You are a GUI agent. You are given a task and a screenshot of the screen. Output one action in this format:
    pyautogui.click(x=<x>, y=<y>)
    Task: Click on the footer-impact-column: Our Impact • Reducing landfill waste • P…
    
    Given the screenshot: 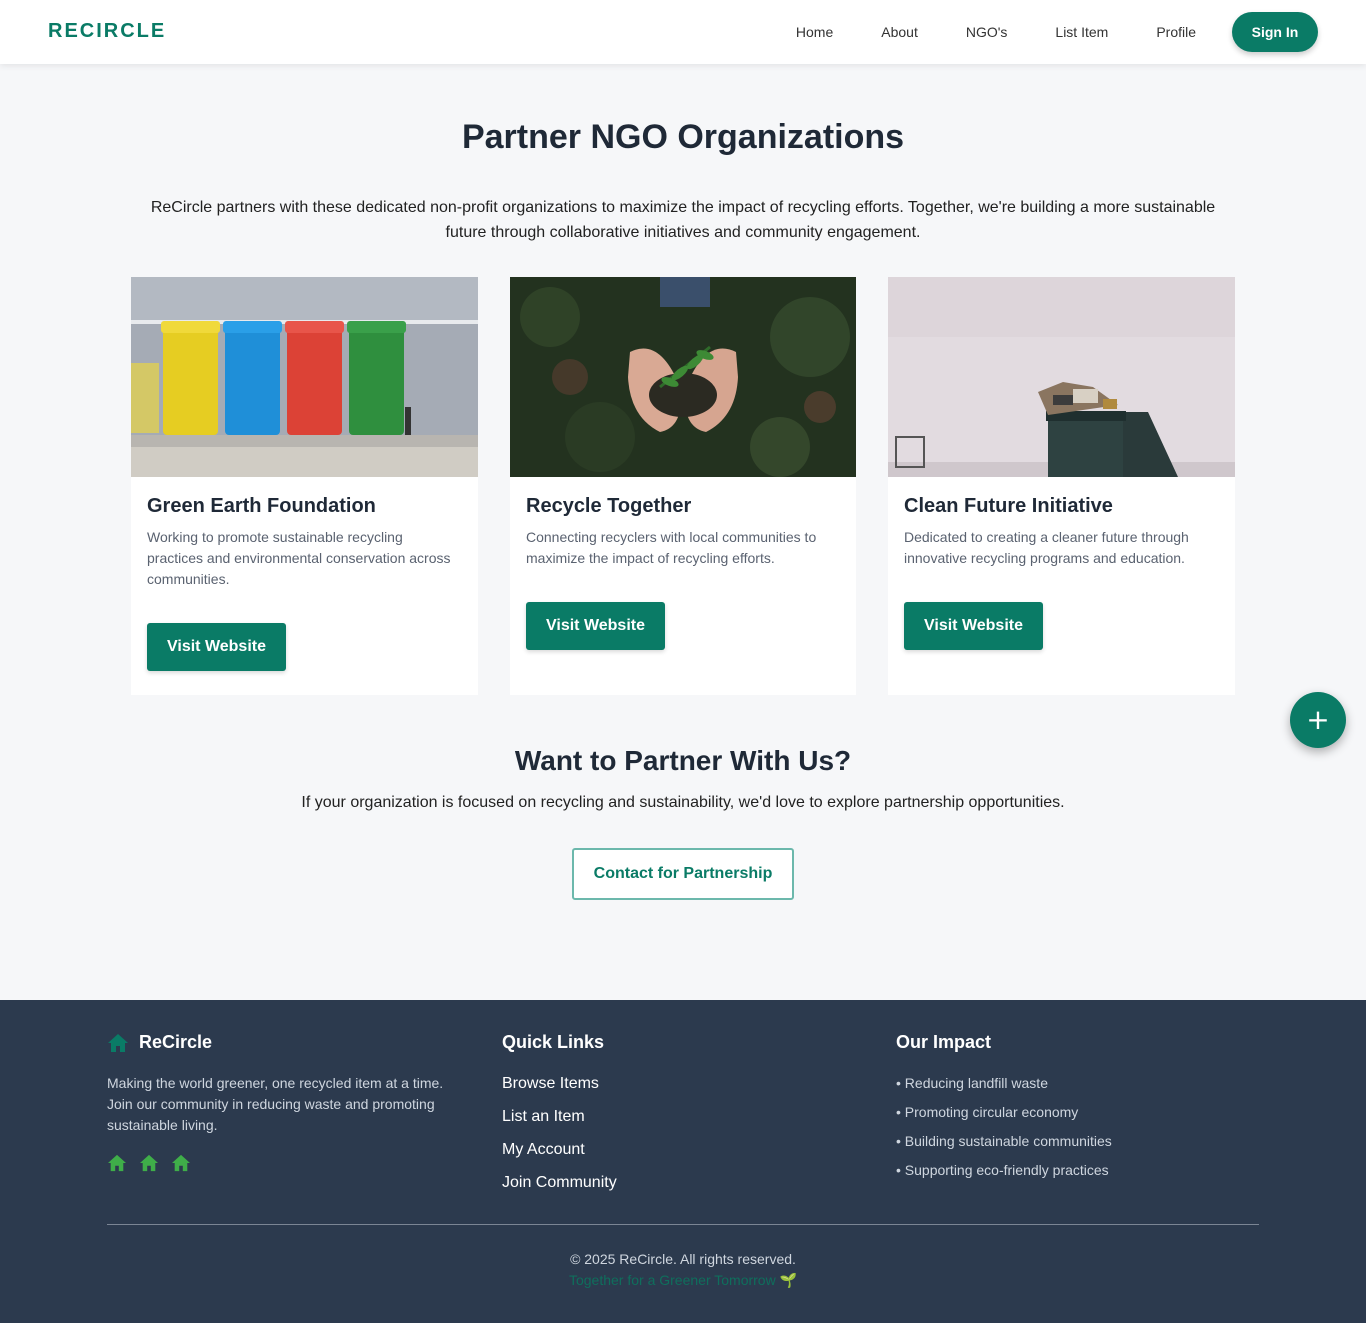 What is the action you would take?
    pyautogui.click(x=1004, y=1111)
    